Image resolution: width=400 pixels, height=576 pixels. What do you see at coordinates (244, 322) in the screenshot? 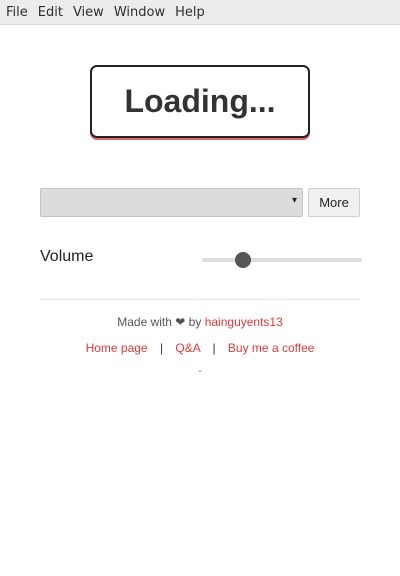
I see `author-link: hainguyents13` at bounding box center [244, 322].